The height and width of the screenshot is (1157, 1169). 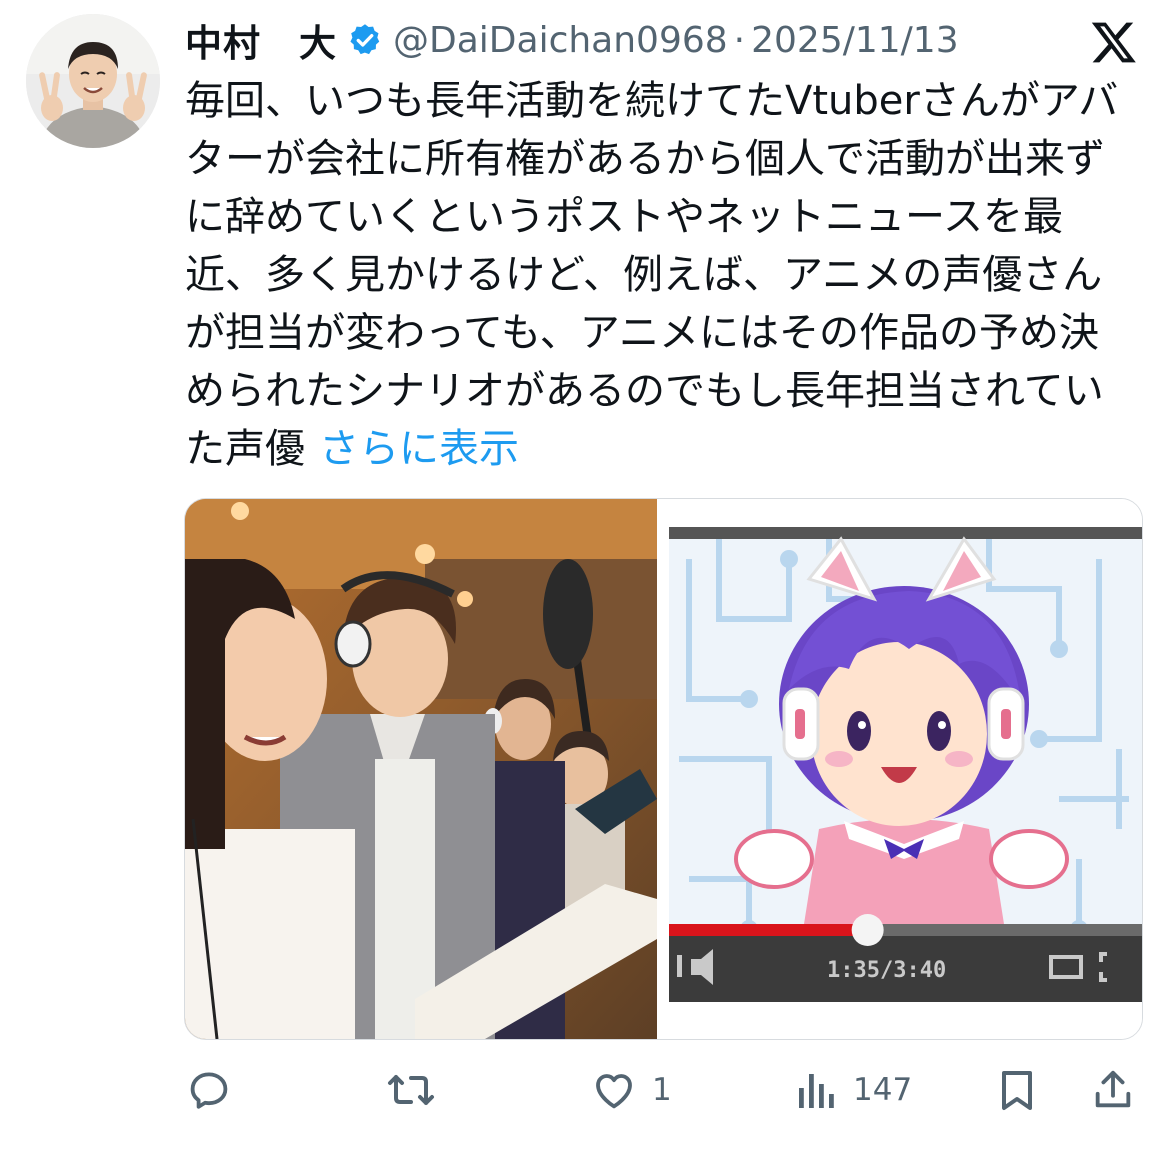 I want to click on player-progress-fill, so click(x=768, y=930).